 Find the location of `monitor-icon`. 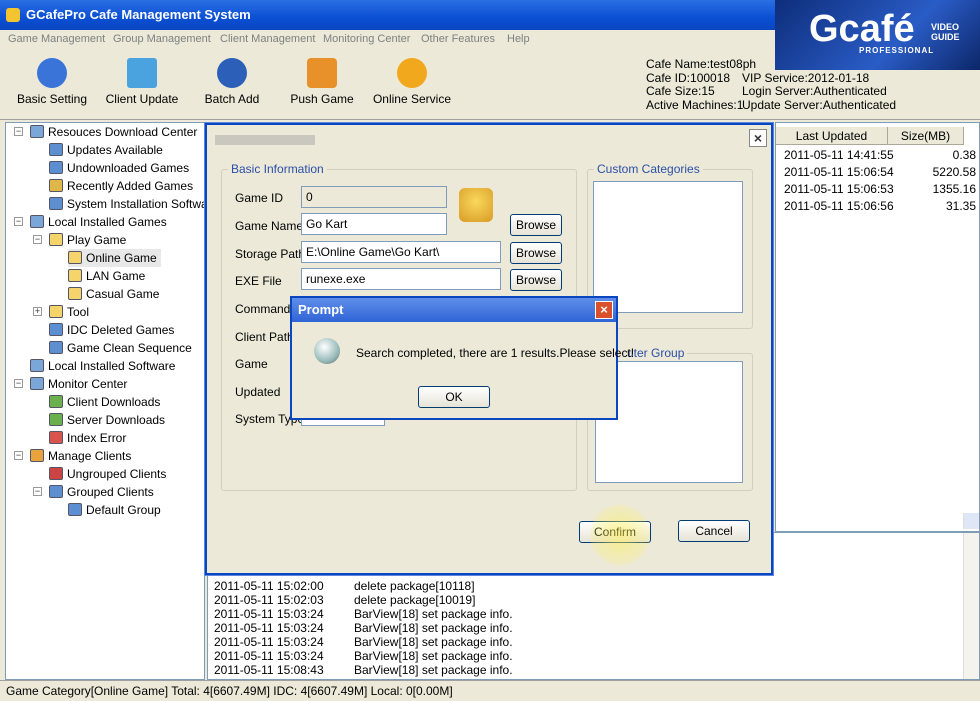

monitor-icon is located at coordinates (37, 383).